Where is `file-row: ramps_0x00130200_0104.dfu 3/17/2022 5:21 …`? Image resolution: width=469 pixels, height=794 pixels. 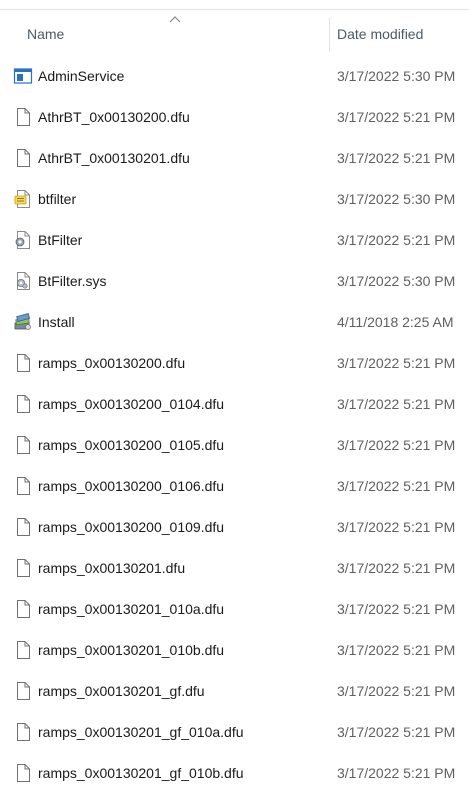 file-row: ramps_0x00130200_0104.dfu 3/17/2022 5:21 … is located at coordinates (234, 404).